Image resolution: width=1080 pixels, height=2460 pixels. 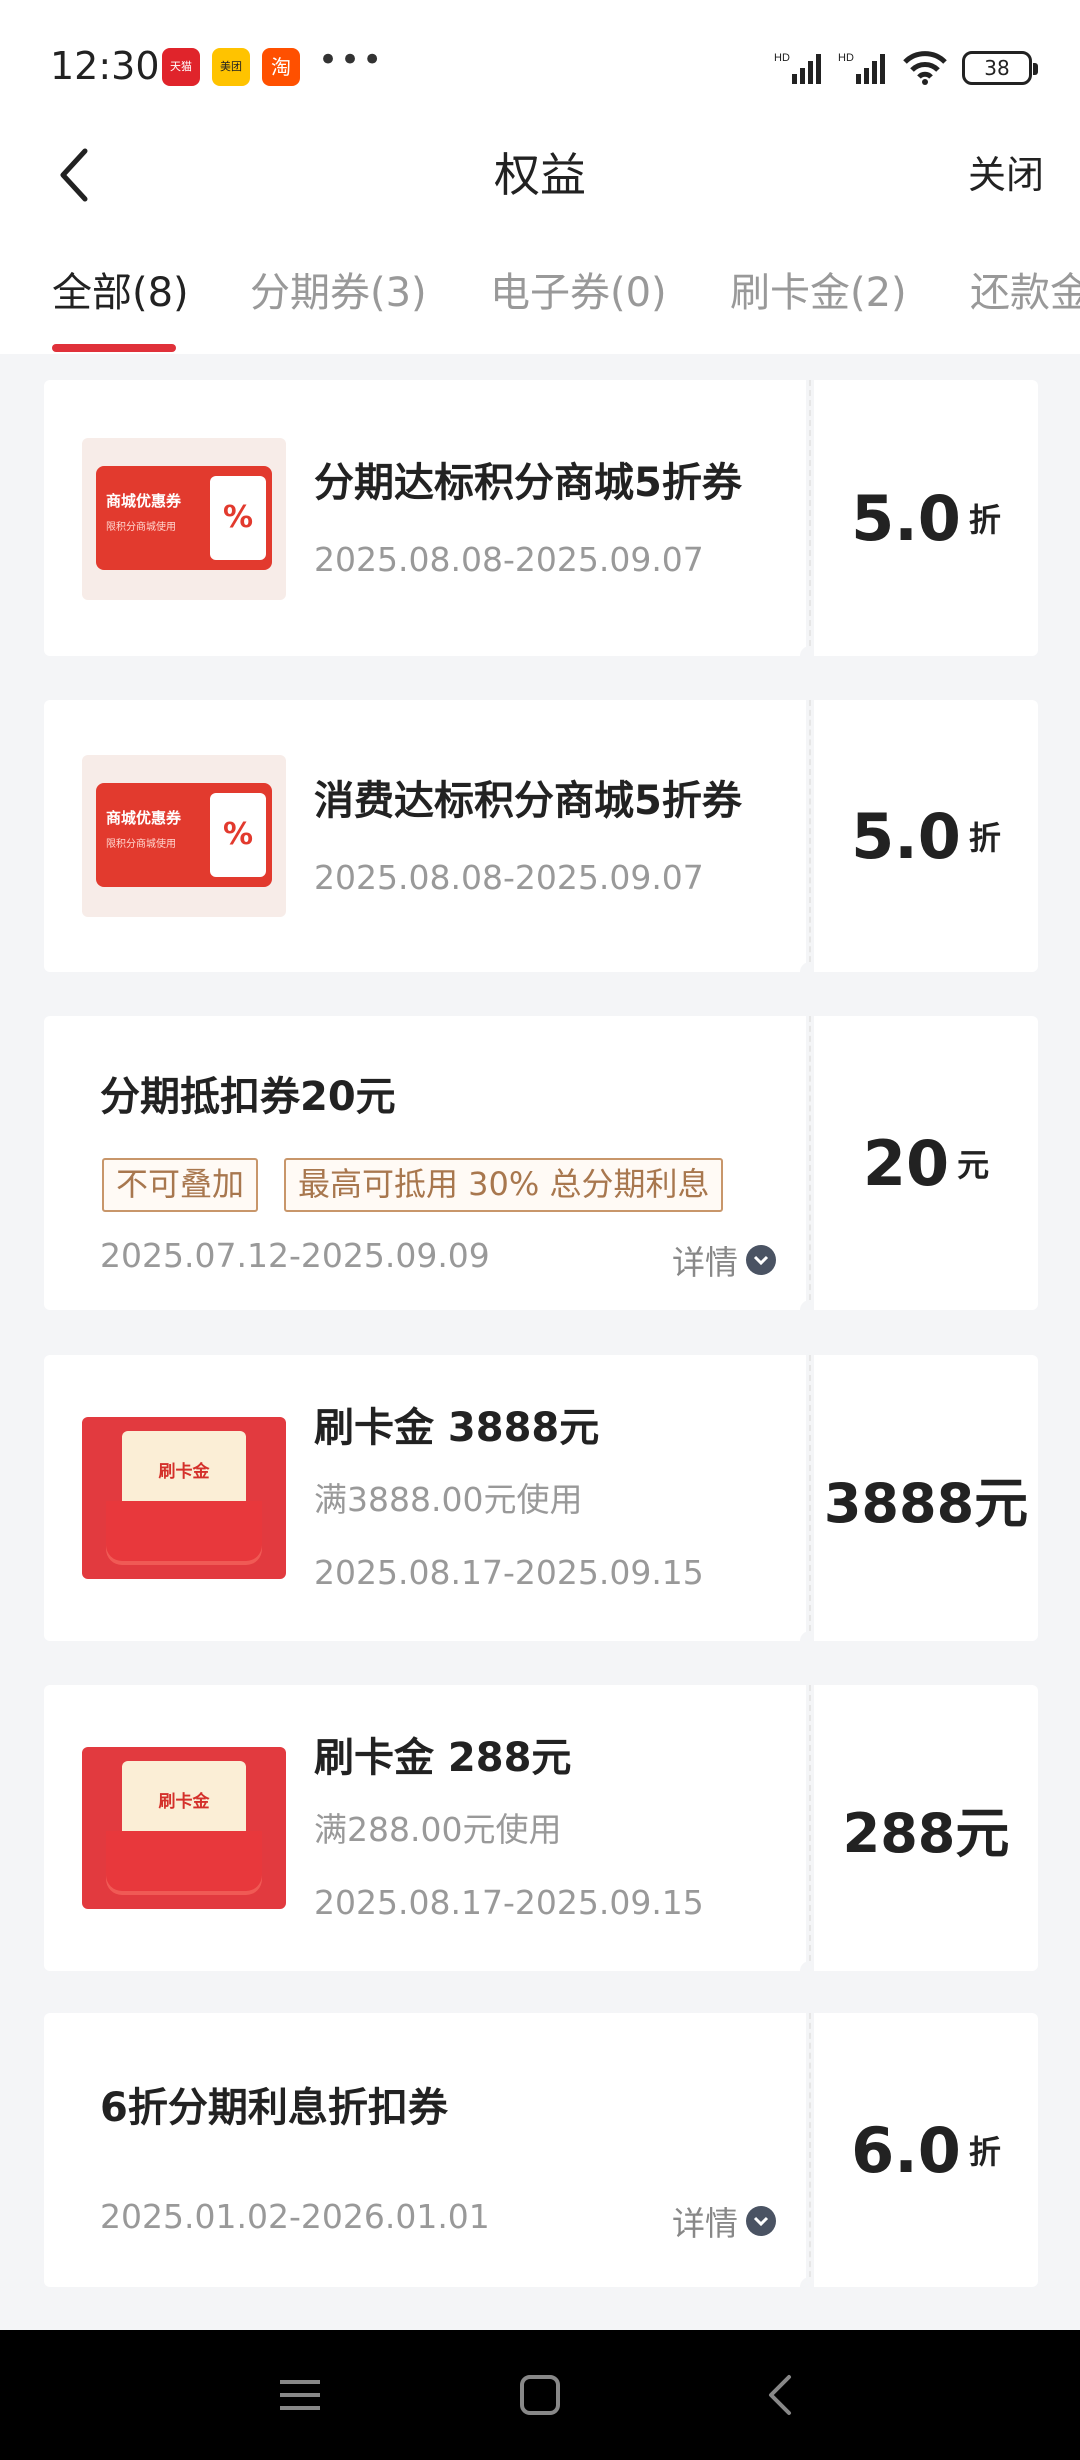 I want to click on tab-active-indicator, so click(x=114, y=348).